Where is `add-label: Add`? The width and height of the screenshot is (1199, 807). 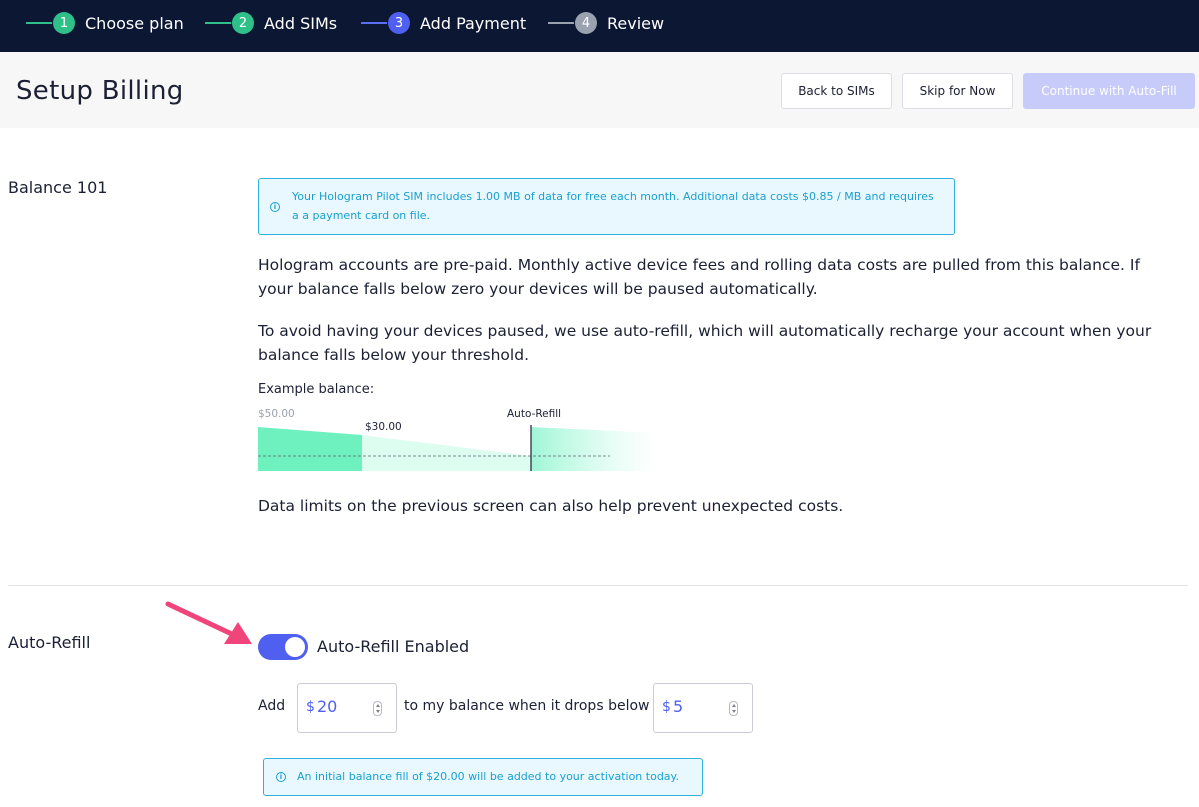
add-label: Add is located at coordinates (272, 706).